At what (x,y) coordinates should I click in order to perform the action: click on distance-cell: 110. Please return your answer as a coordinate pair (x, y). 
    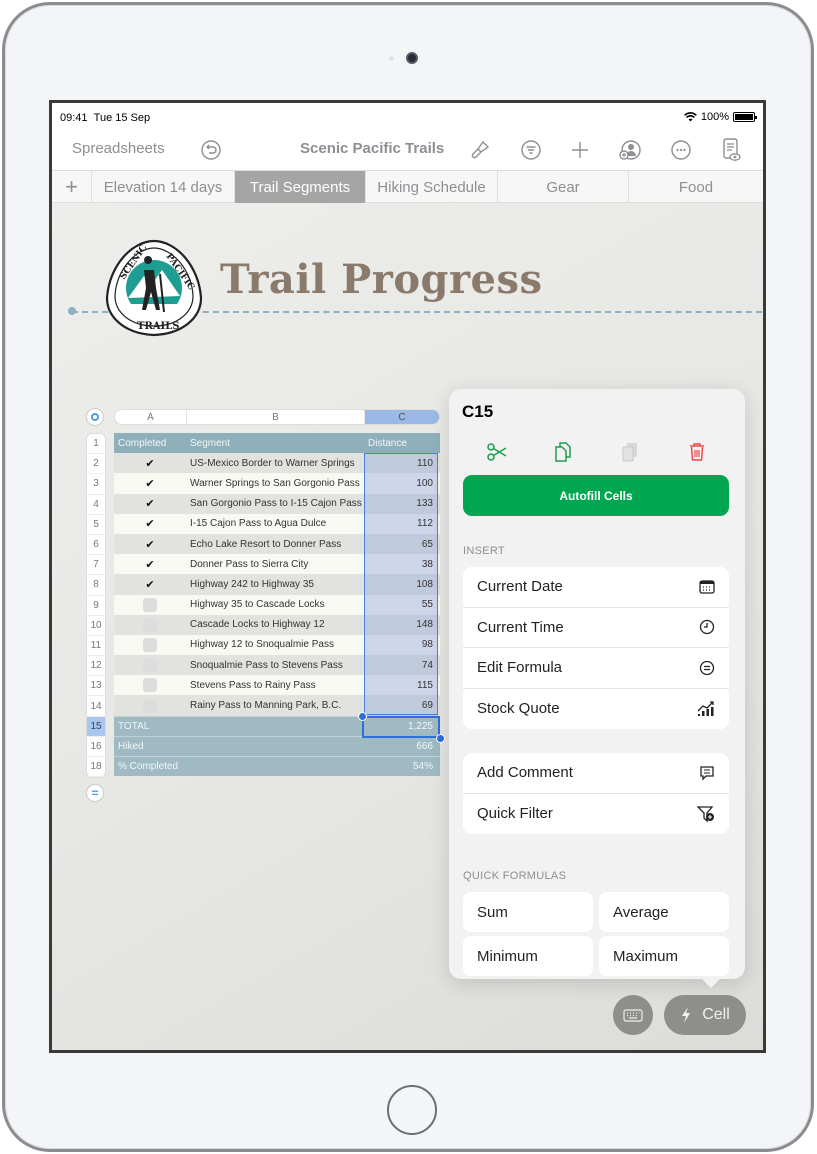
    Looking at the image, I should click on (401, 463).